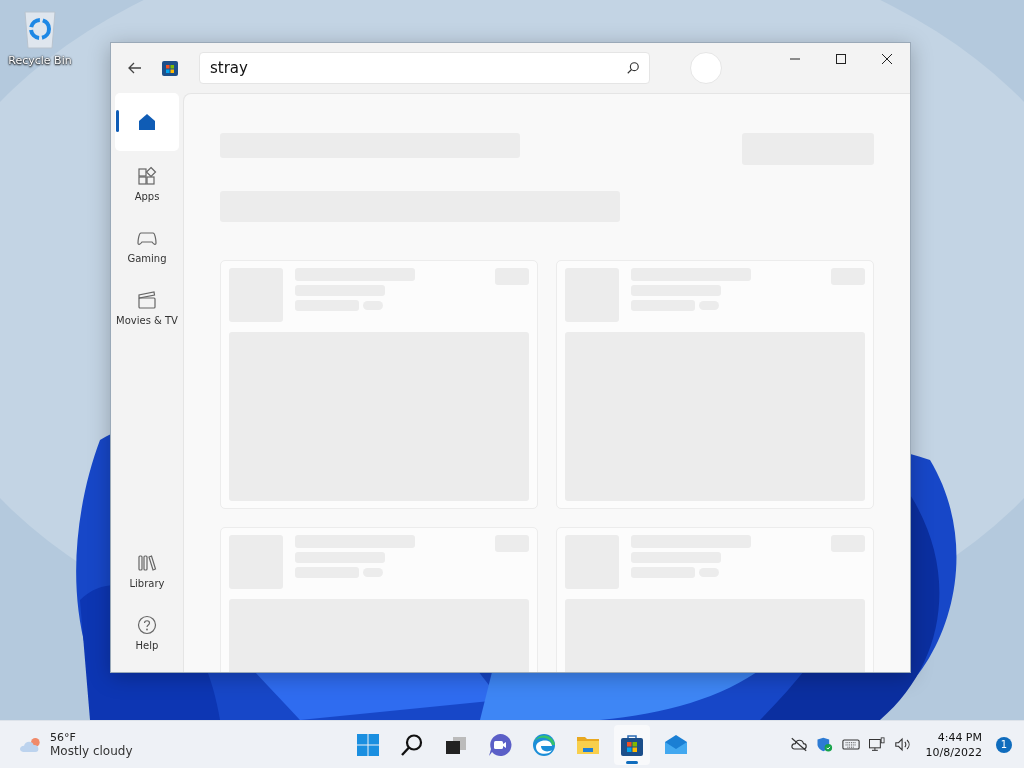 The image size is (1024, 768). I want to click on weather-condition: Mostly cloudy, so click(91, 751).